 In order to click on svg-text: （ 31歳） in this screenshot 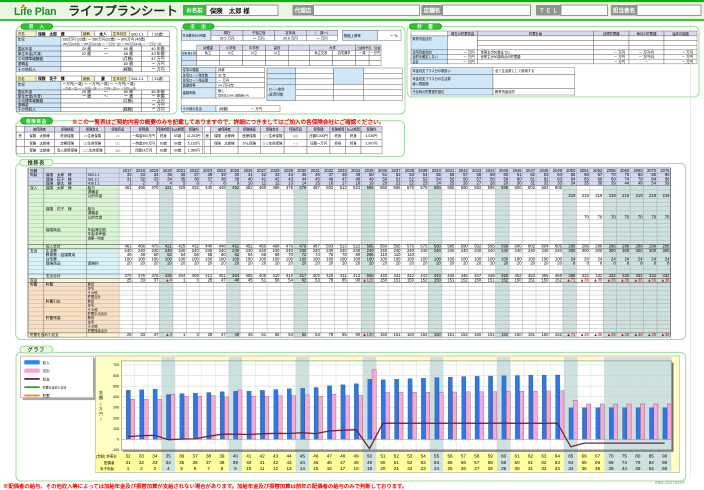, I will do `click(158, 78)`.